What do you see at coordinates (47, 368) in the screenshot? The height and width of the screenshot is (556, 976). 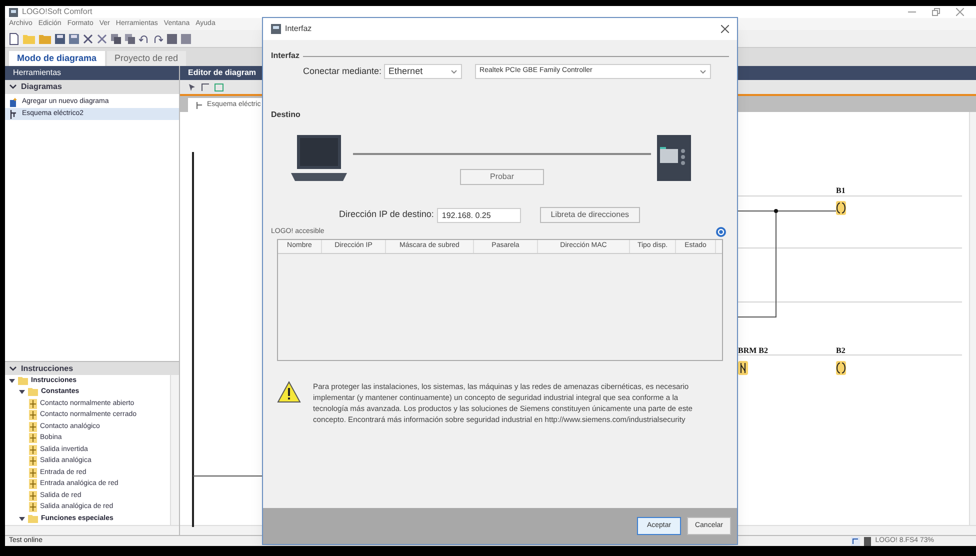 I see `section-title: Instrucciones` at bounding box center [47, 368].